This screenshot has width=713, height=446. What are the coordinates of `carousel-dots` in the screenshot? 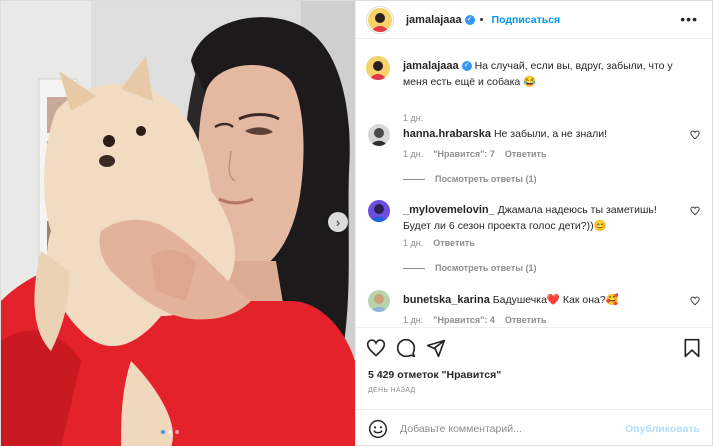 It's located at (170, 432).